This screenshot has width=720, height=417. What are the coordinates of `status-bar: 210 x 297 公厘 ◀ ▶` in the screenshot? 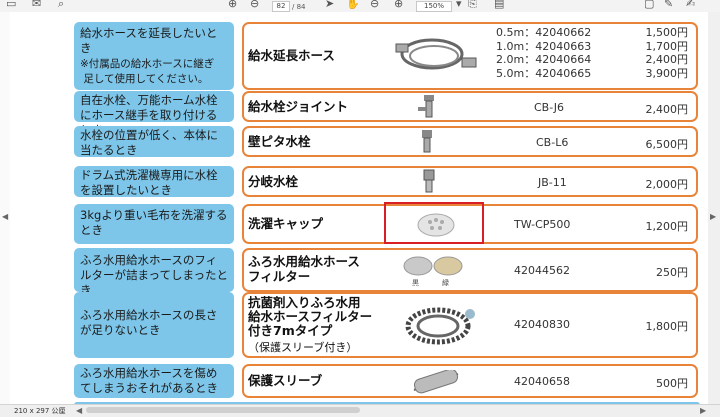 It's located at (360, 410).